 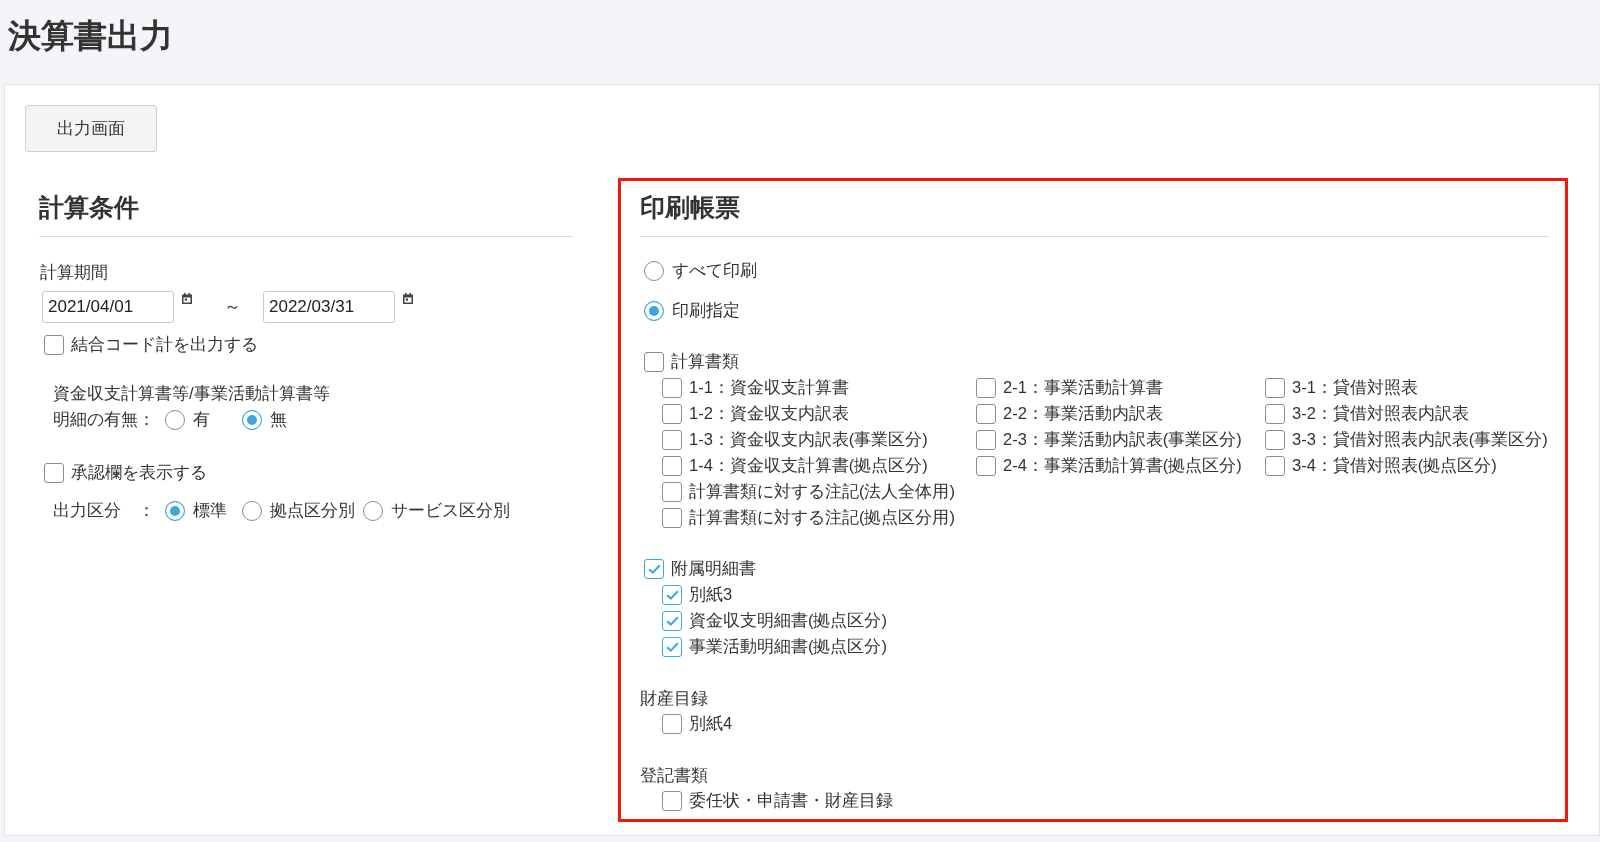 I want to click on group-heading: 登記書類, so click(x=674, y=775).